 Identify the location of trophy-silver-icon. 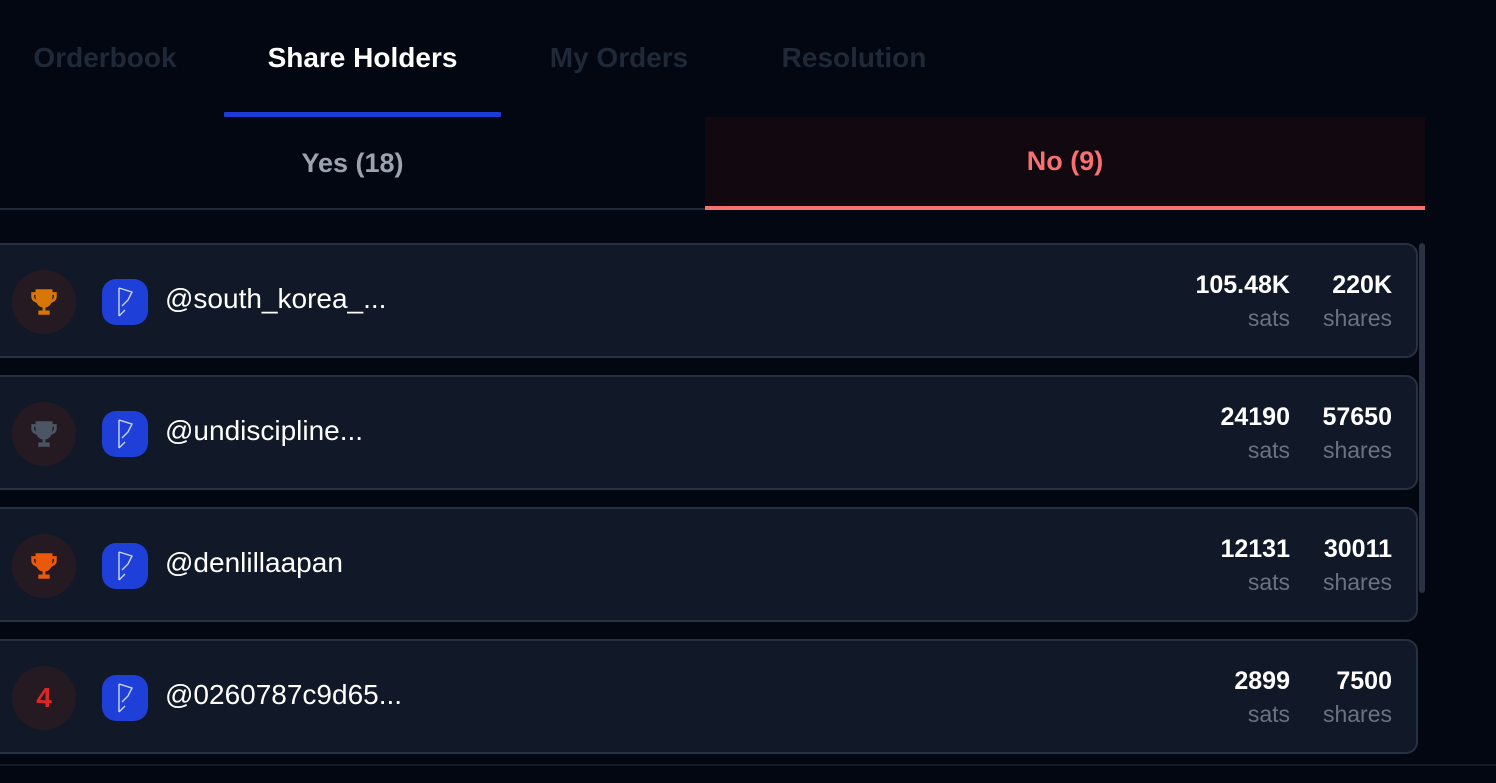
(44, 434).